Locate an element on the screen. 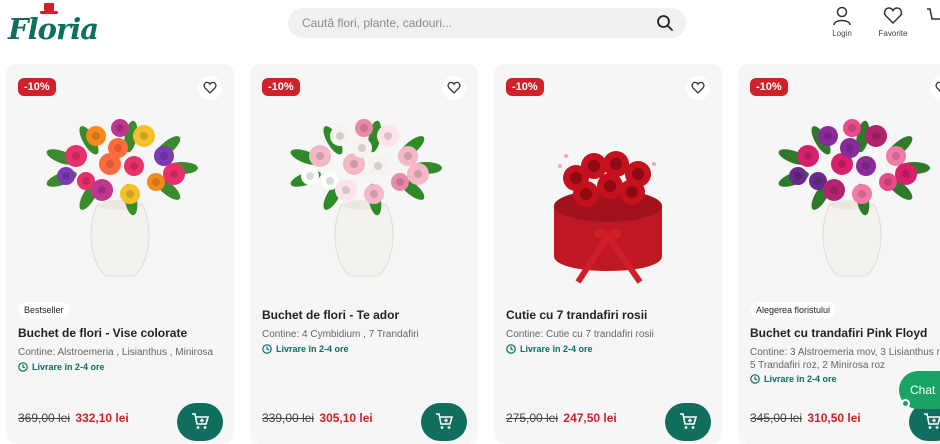 The image size is (940, 444). discounted-price: 310,50 lei is located at coordinates (834, 418).